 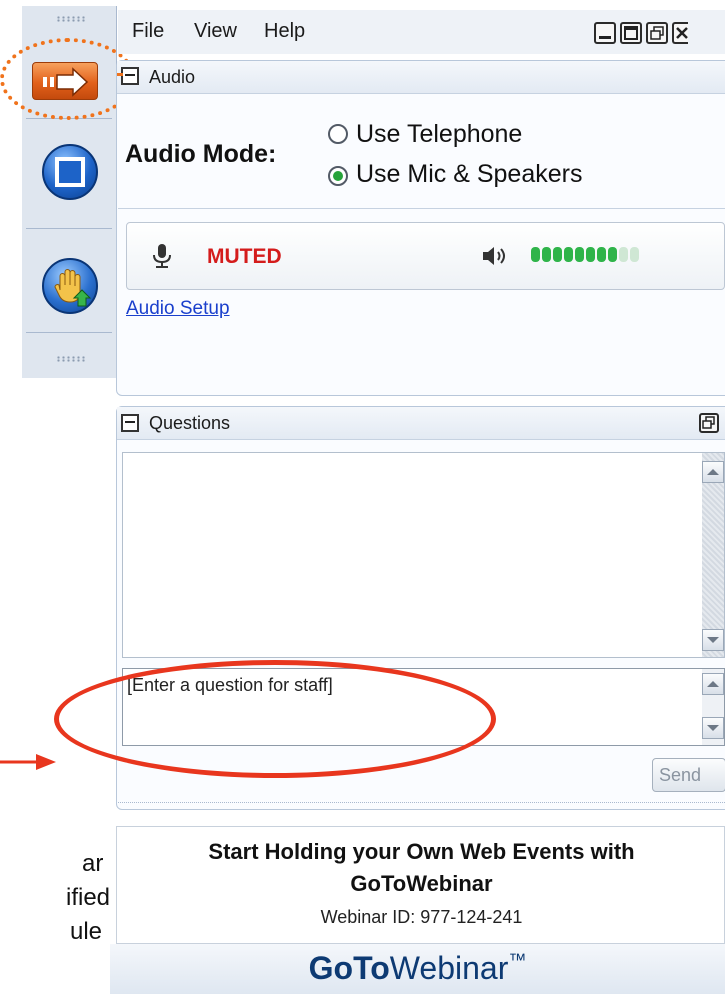 What do you see at coordinates (338, 134) in the screenshot?
I see `radio-use-telephone` at bounding box center [338, 134].